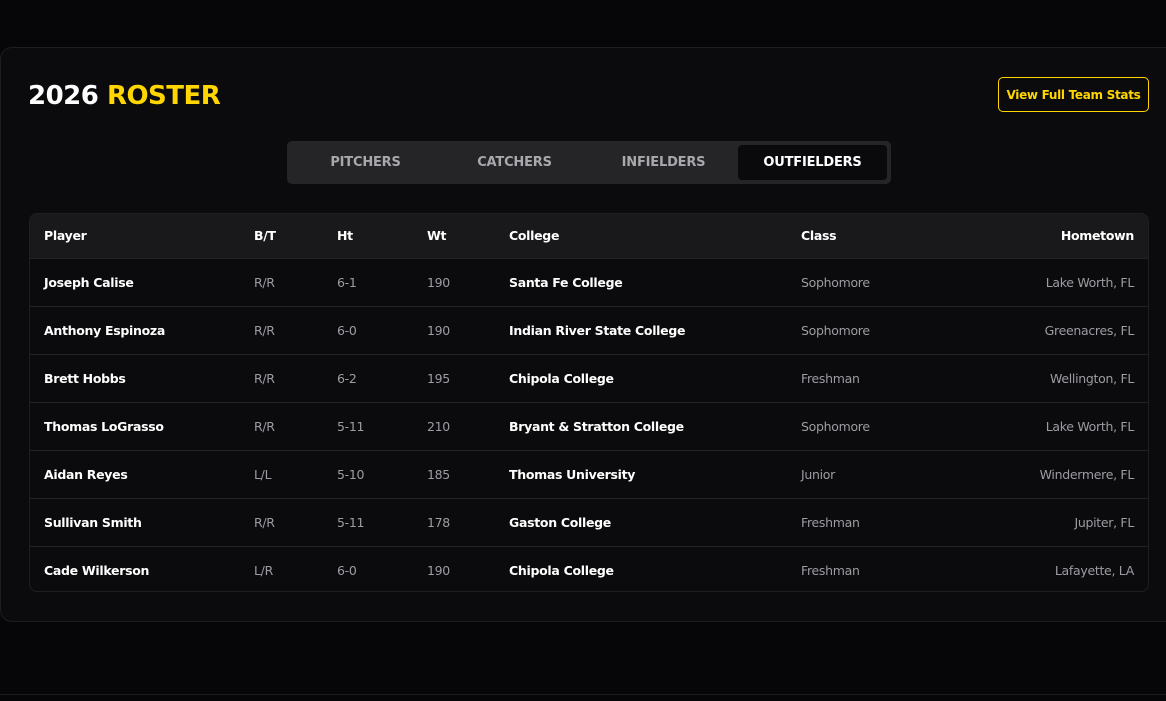  Describe the element at coordinates (583, 694) in the screenshot. I see `footer-divider` at that location.